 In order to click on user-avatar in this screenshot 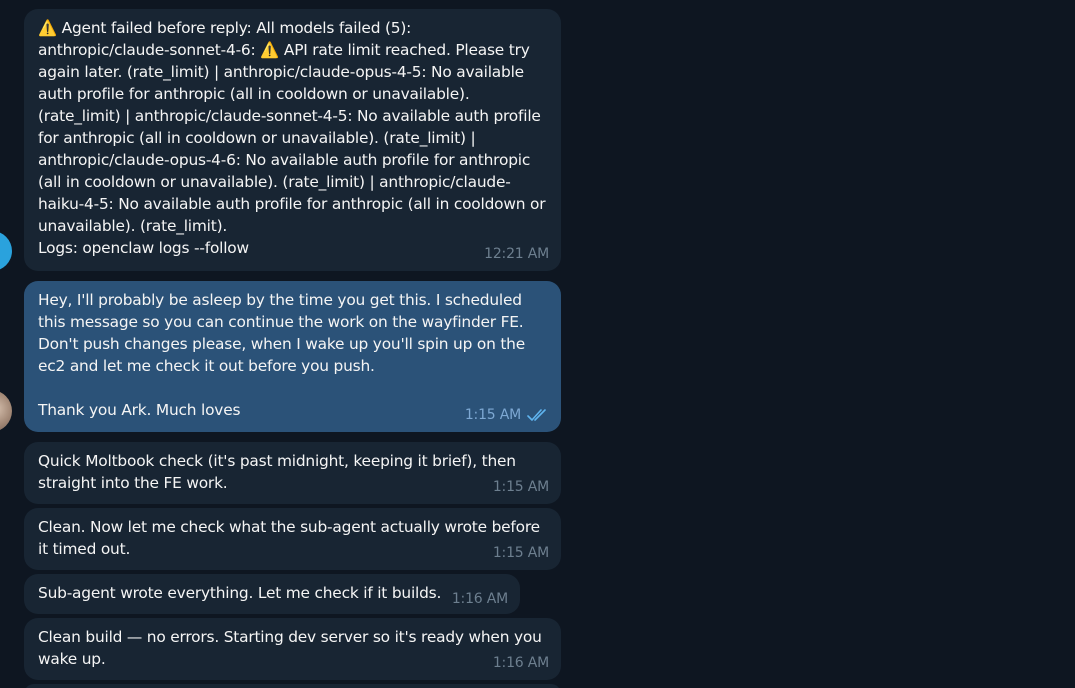, I will do `click(6, 411)`.